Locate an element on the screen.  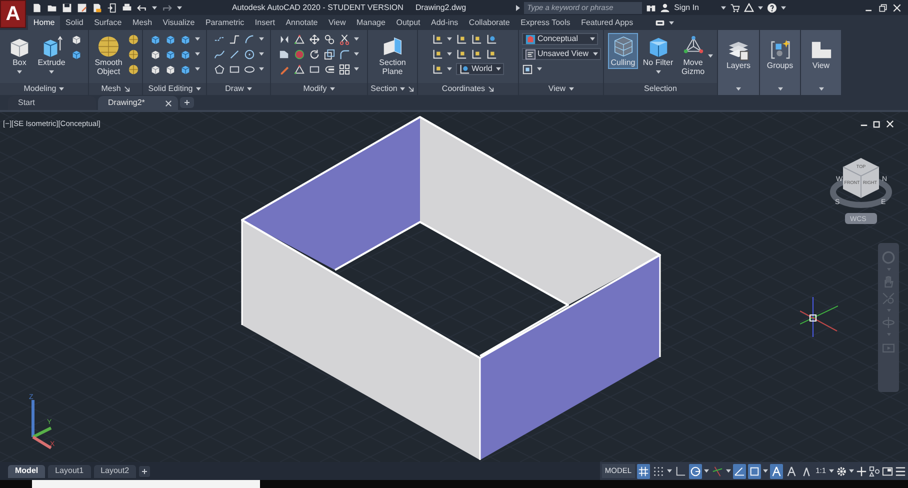
gear-icon is located at coordinates (841, 471).